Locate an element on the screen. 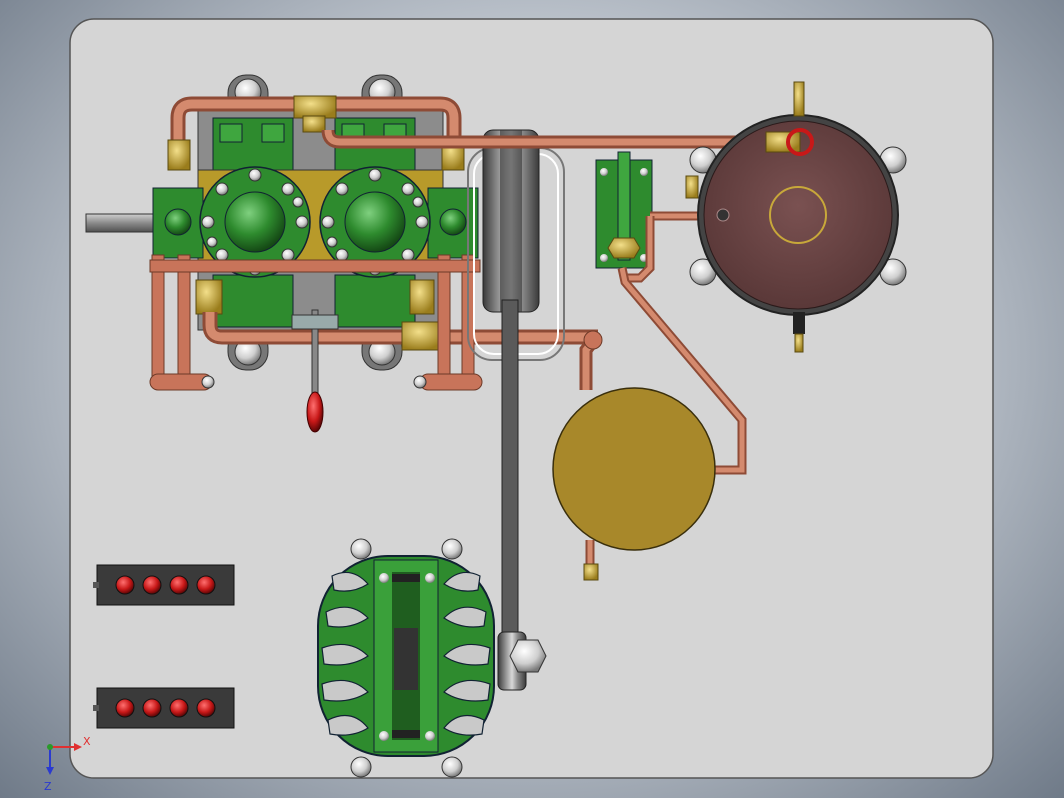  electric-motor is located at coordinates (406, 658).